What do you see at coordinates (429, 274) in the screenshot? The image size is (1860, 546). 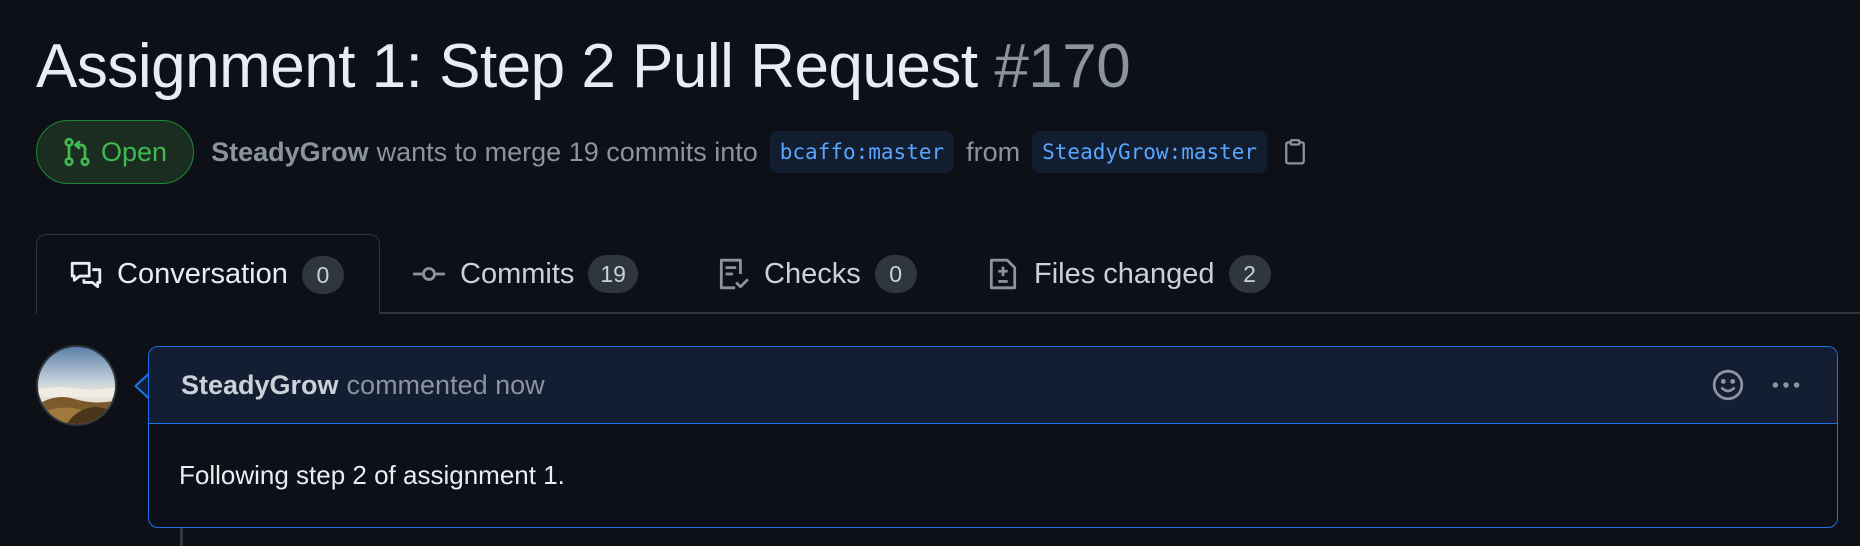 I see `git-commit-icon` at bounding box center [429, 274].